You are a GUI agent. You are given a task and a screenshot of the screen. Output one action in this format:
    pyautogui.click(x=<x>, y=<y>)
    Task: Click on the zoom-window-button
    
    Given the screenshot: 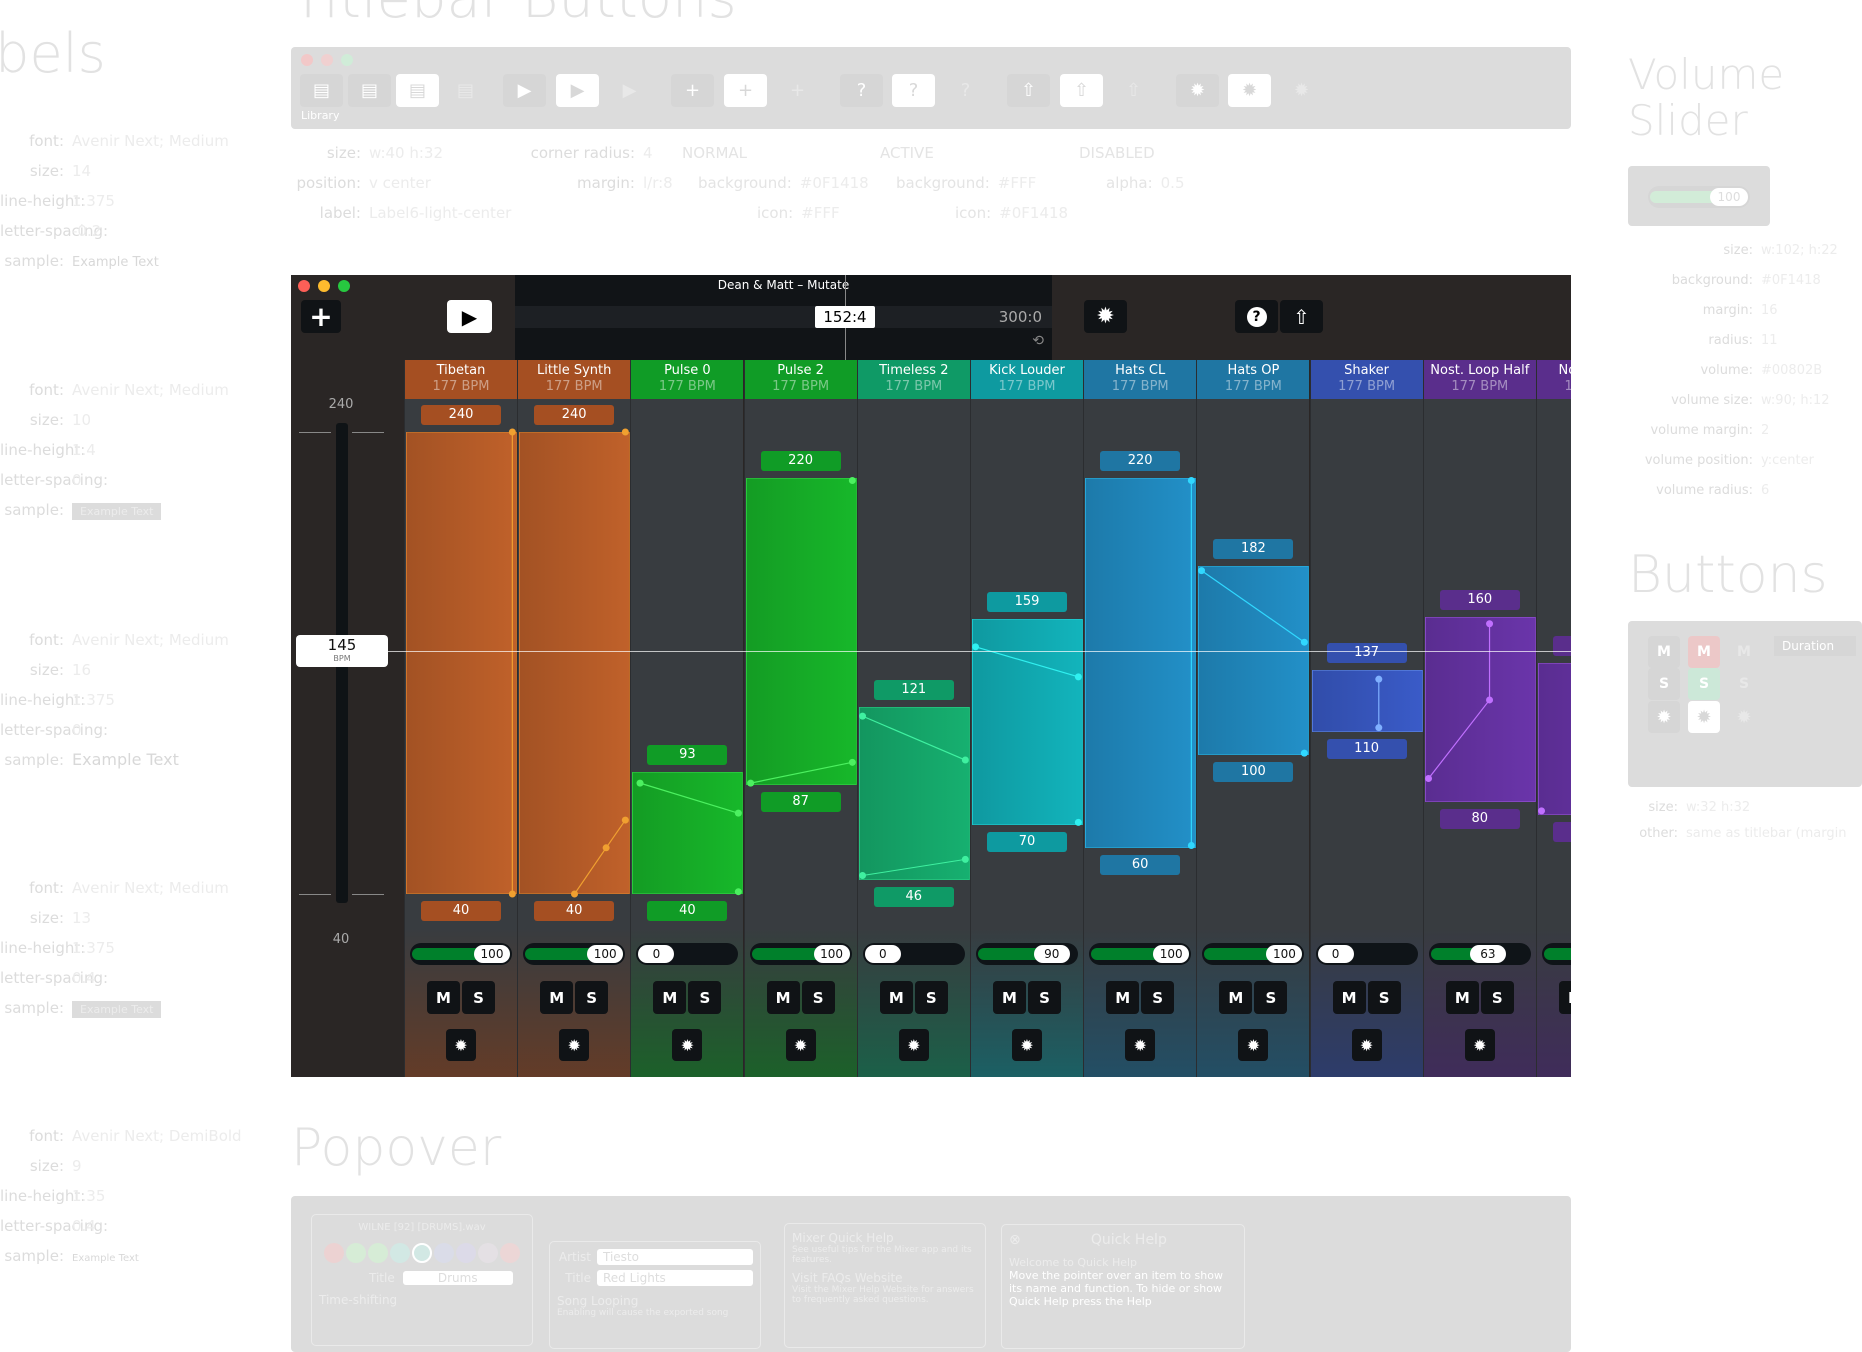 What is the action you would take?
    pyautogui.click(x=344, y=286)
    